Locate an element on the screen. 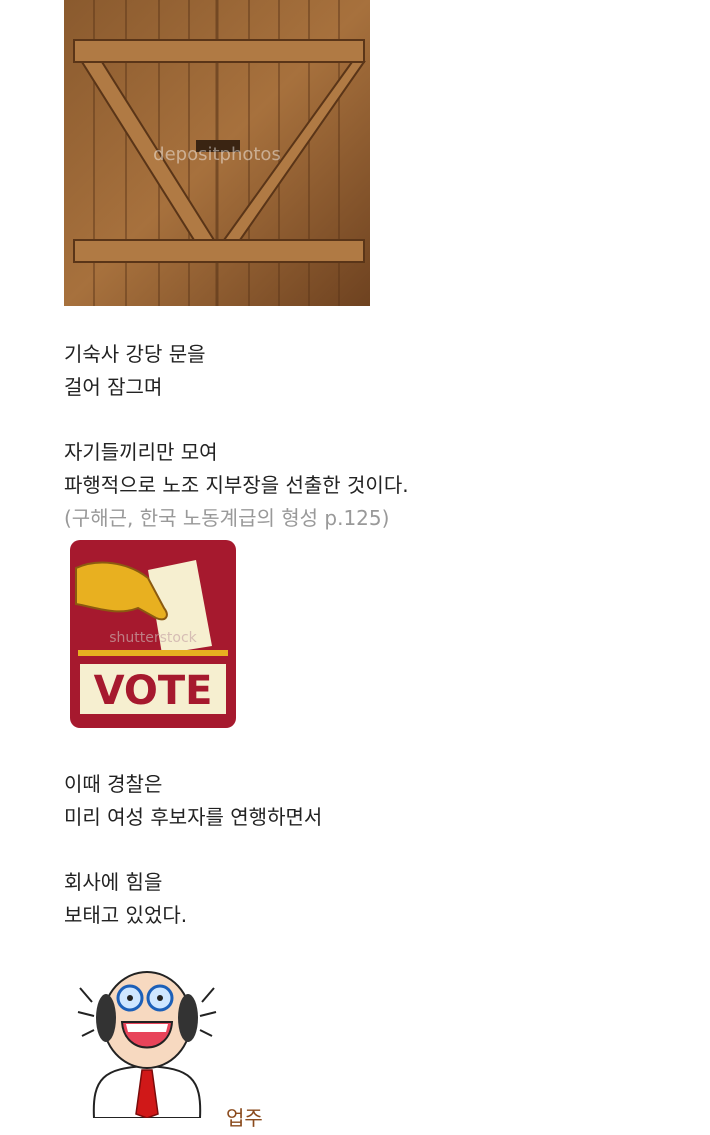 The width and height of the screenshot is (710, 1135). paragraph-3-line-2: 미리 여성 후보자를 연행하면서 is located at coordinates (193, 817).